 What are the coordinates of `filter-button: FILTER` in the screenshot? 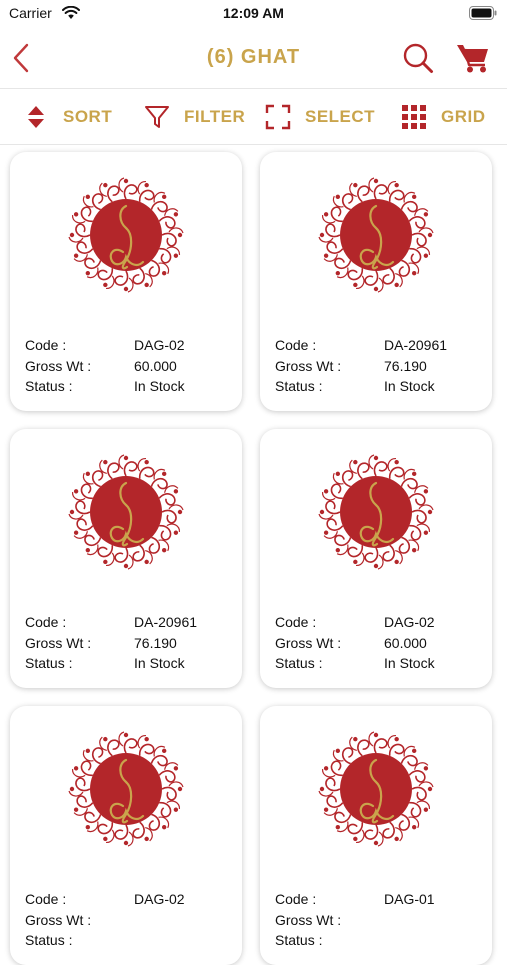 It's located at (194, 116).